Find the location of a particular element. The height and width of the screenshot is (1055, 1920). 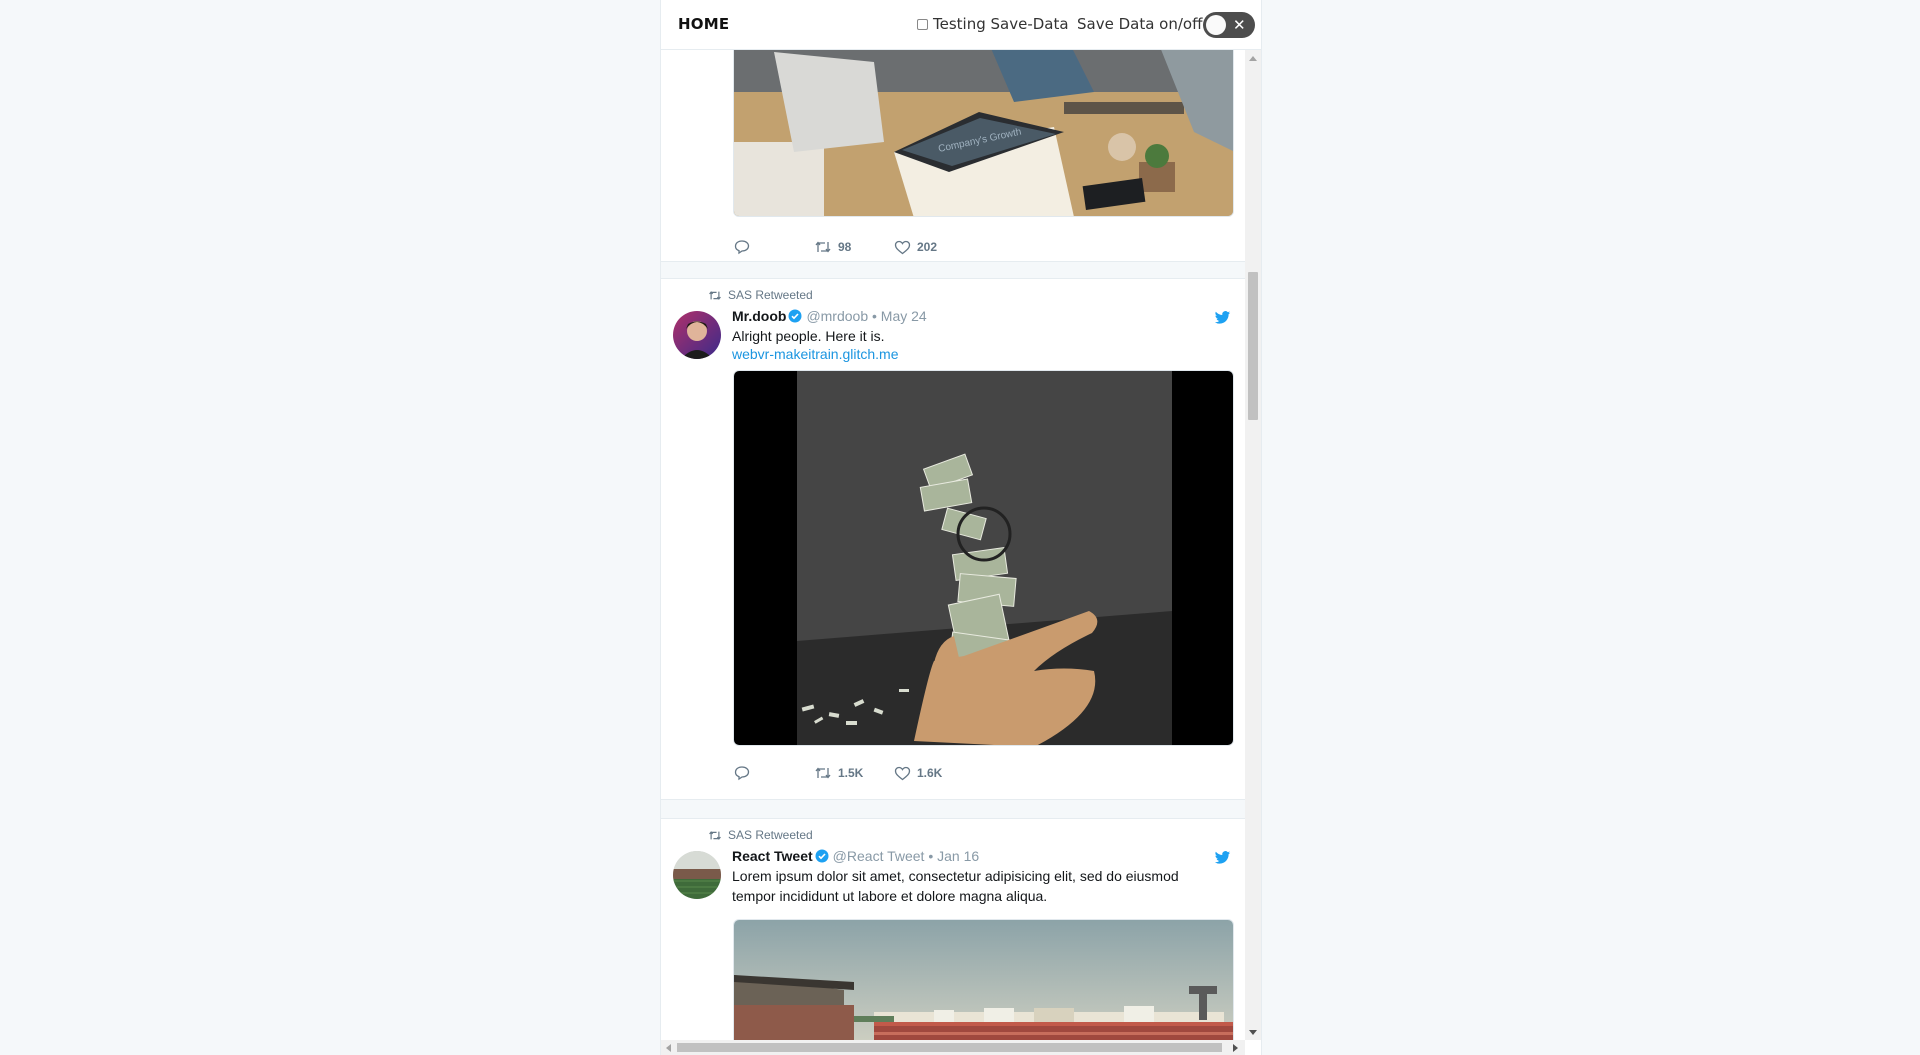

scroll-right-arrow-icon is located at coordinates (1235, 1048).